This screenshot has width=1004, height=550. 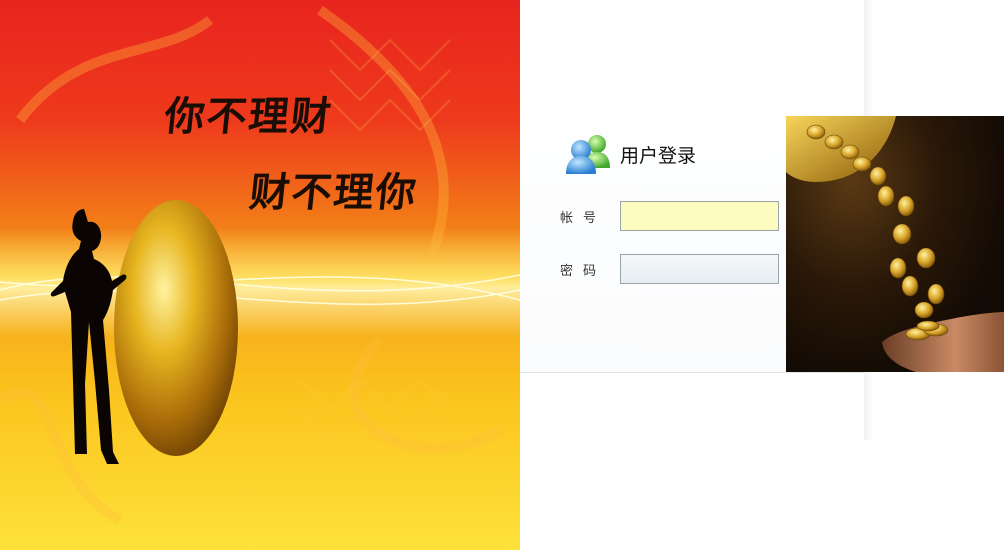 What do you see at coordinates (583, 271) in the screenshot?
I see `password-label: 密码` at bounding box center [583, 271].